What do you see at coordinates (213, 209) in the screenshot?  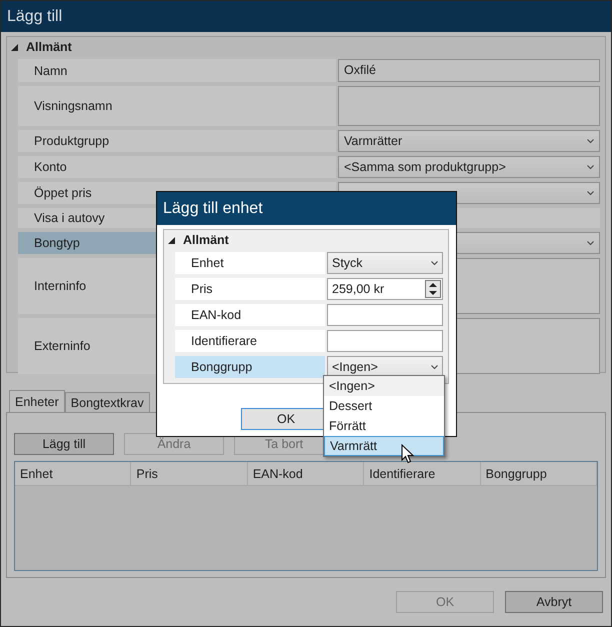 I see `dialog-title: Lägg till enhet` at bounding box center [213, 209].